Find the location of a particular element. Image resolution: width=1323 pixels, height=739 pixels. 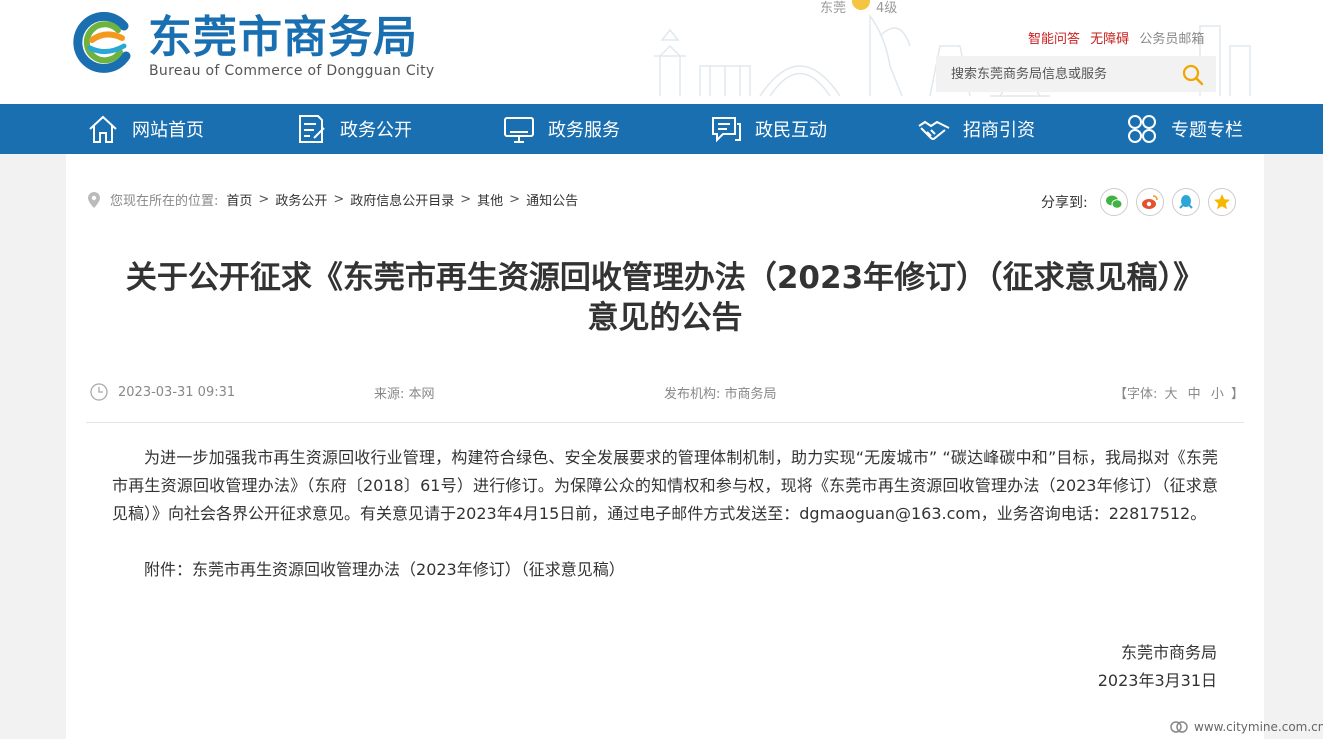

favorite-button is located at coordinates (1221, 202).